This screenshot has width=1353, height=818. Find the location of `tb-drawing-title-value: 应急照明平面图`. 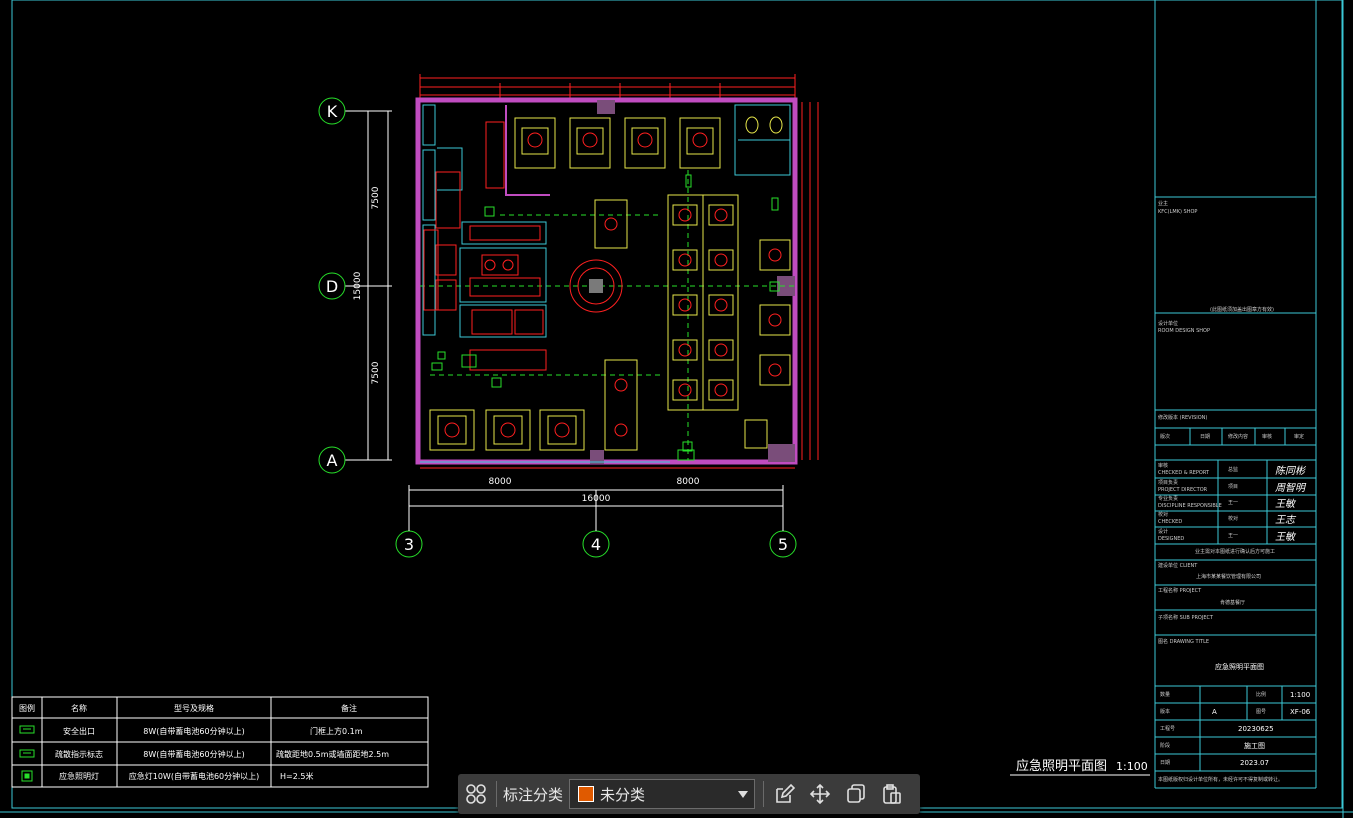

tb-drawing-title-value: 应急照明平面图 is located at coordinates (1239, 666).